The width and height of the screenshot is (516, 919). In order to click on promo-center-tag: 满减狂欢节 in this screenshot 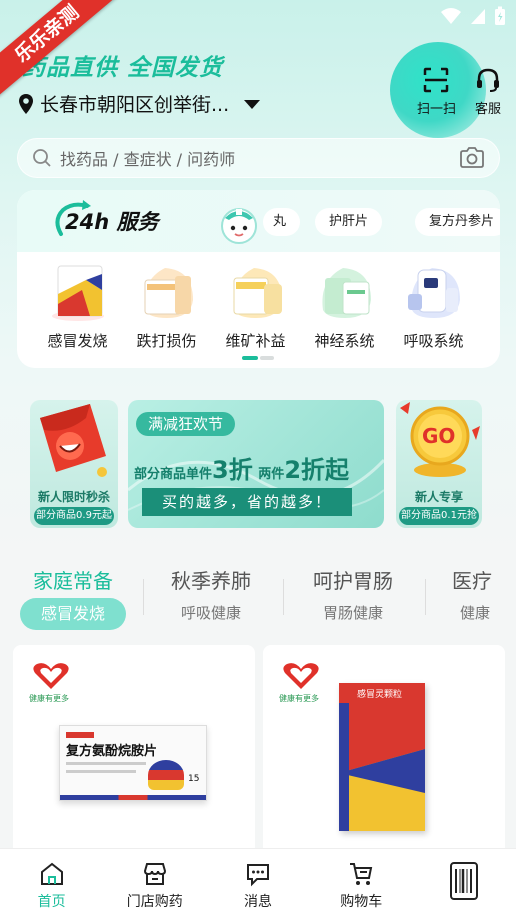, I will do `click(186, 424)`.